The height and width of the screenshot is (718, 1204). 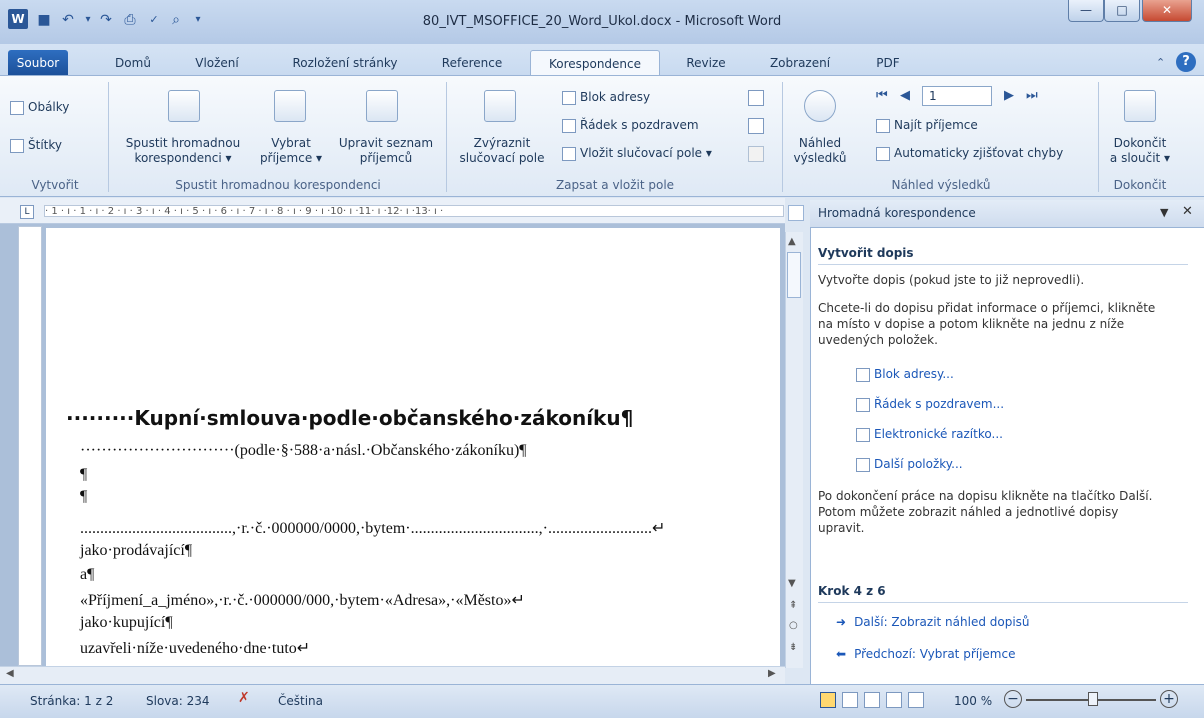 What do you see at coordinates (1169, 699) in the screenshot?
I see `zoom-in-icon: +` at bounding box center [1169, 699].